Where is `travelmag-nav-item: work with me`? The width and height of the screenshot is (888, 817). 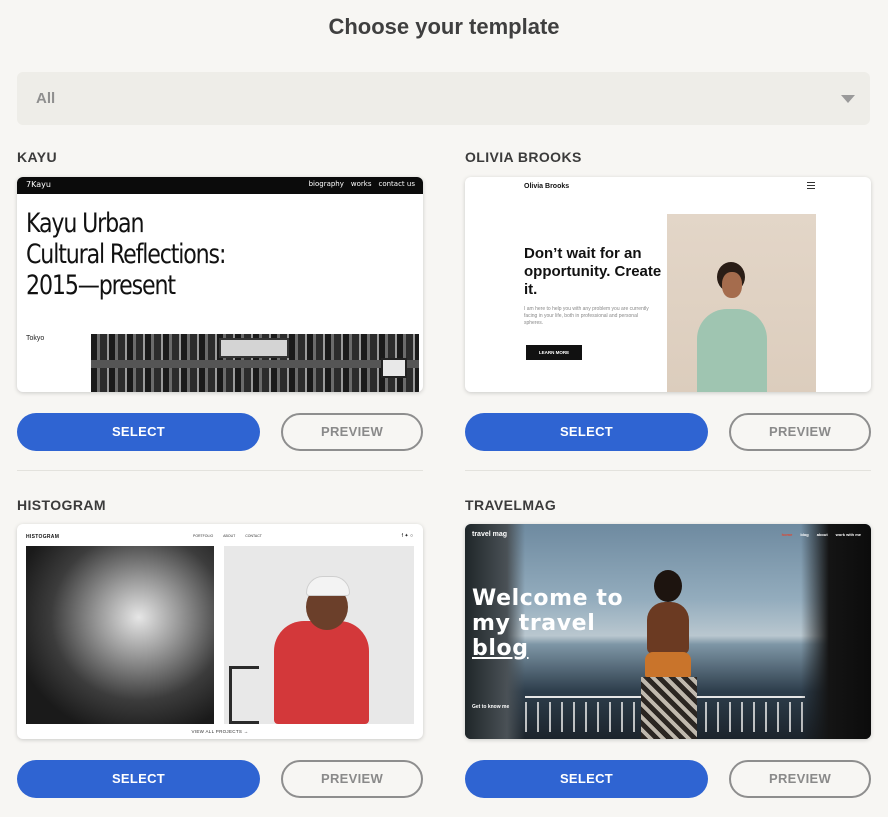
travelmag-nav-item: work with me is located at coordinates (848, 534).